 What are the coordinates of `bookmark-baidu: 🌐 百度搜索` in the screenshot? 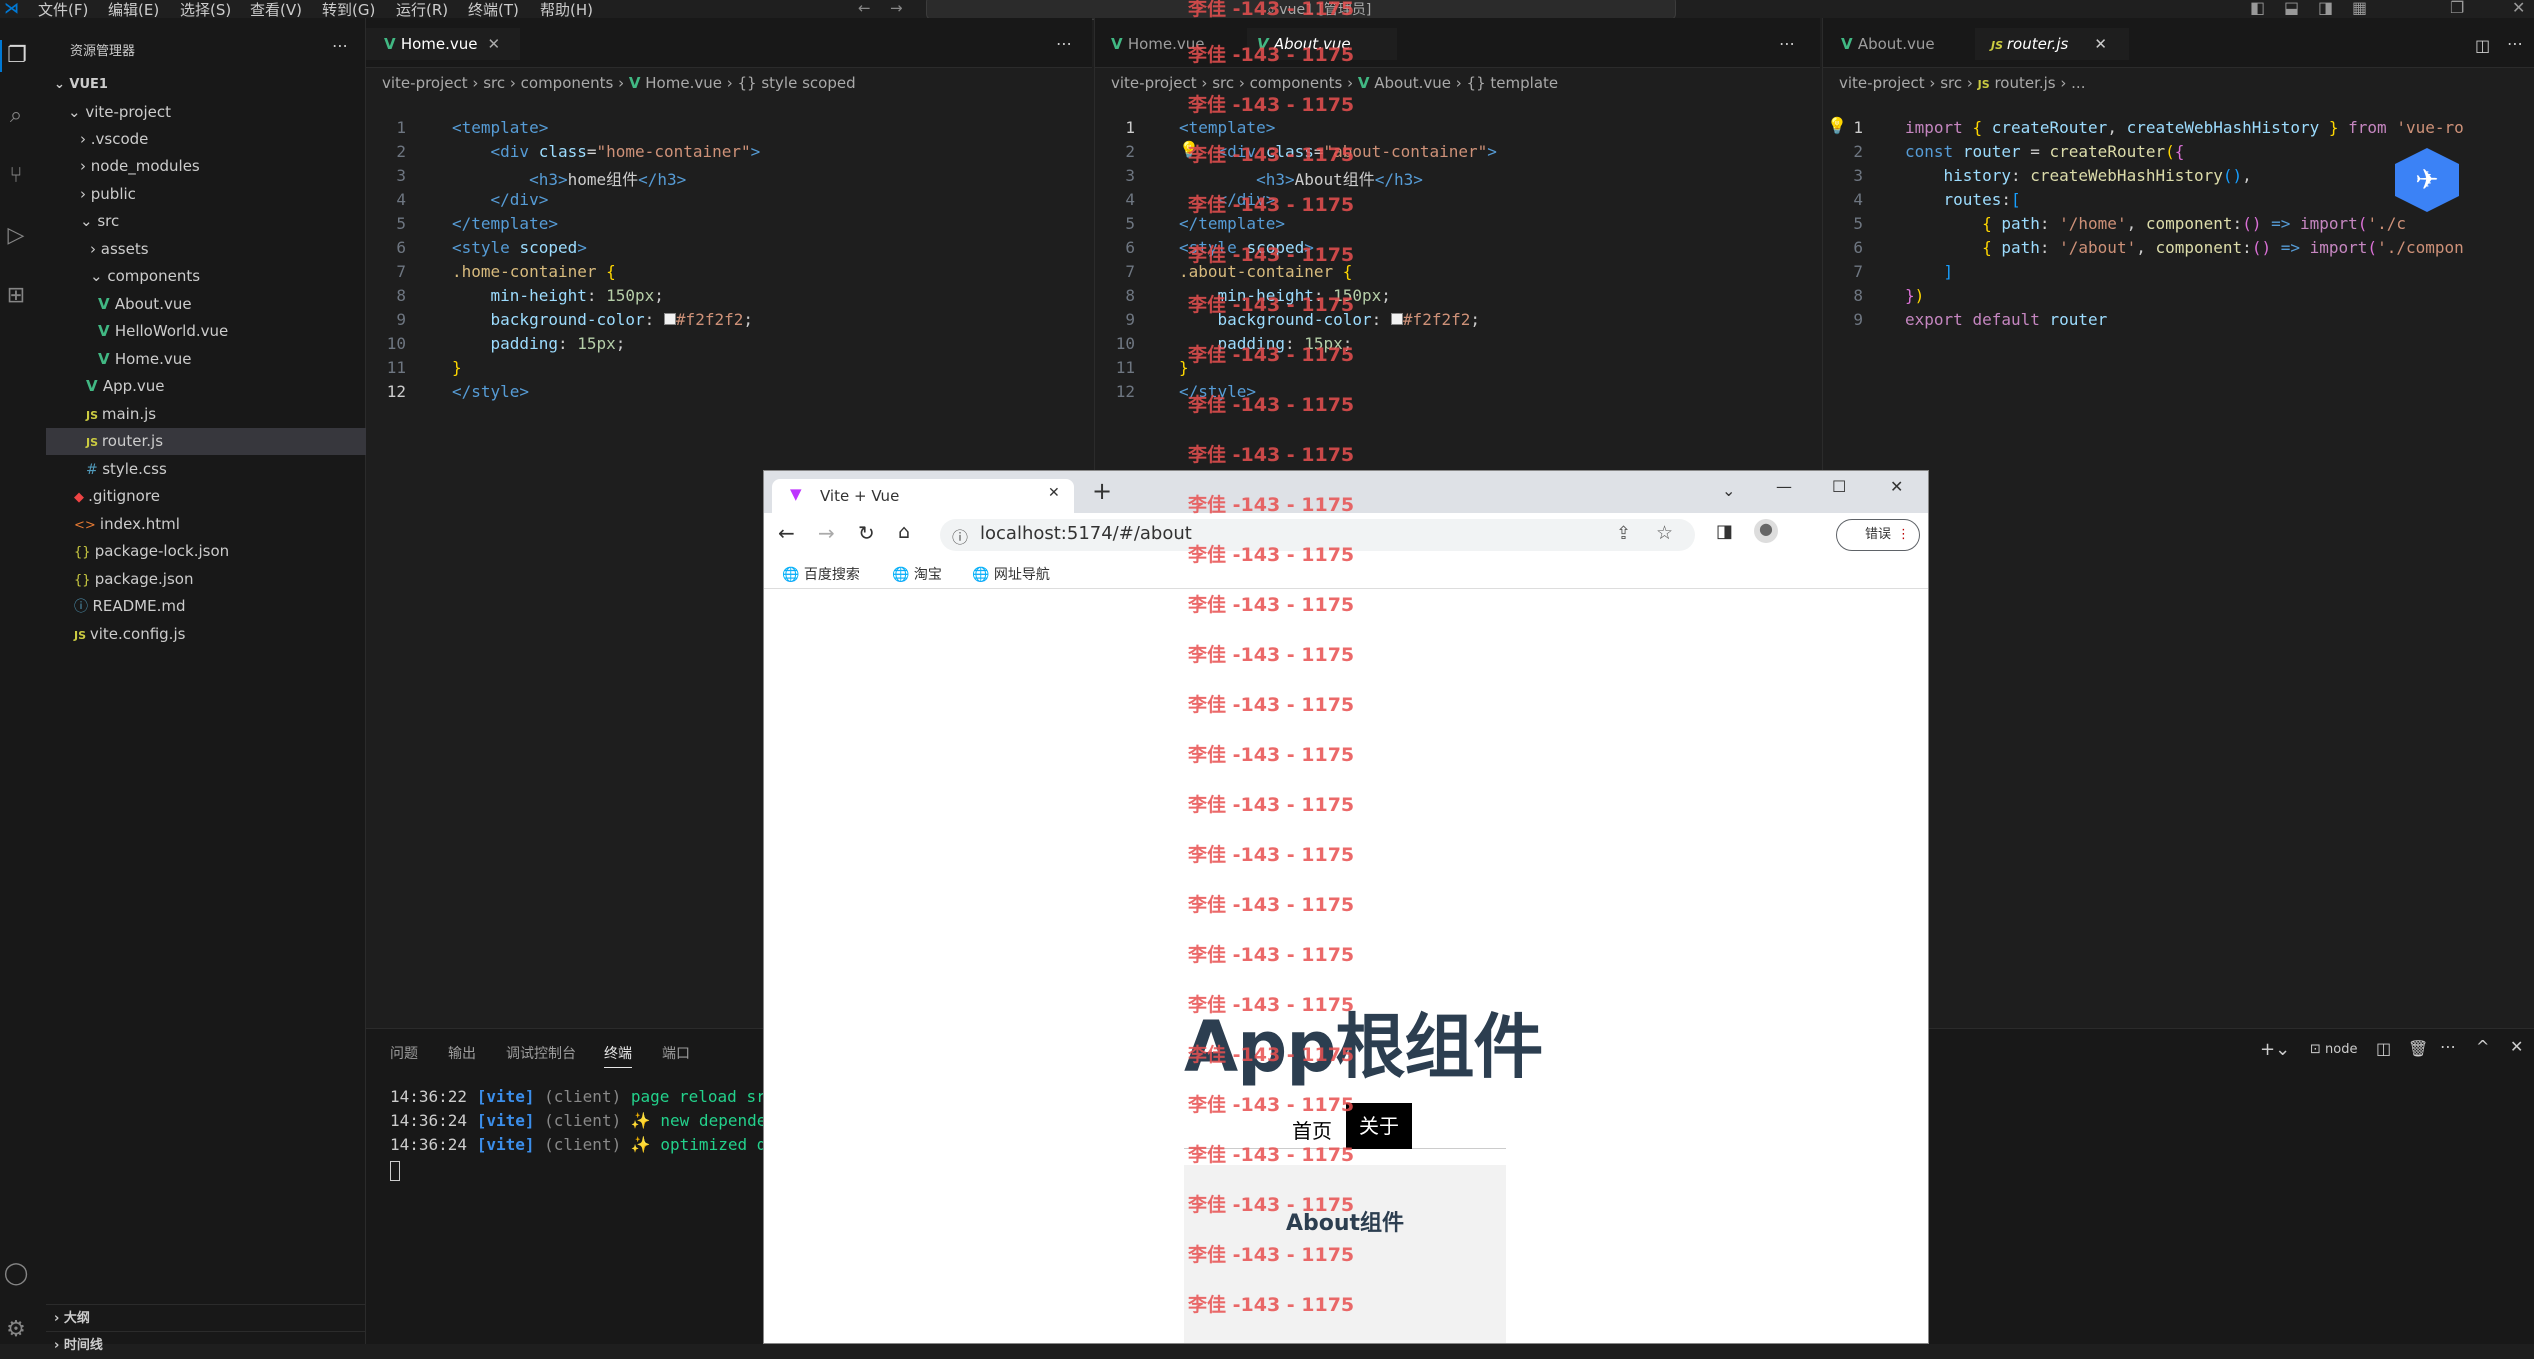 It's located at (821, 574).